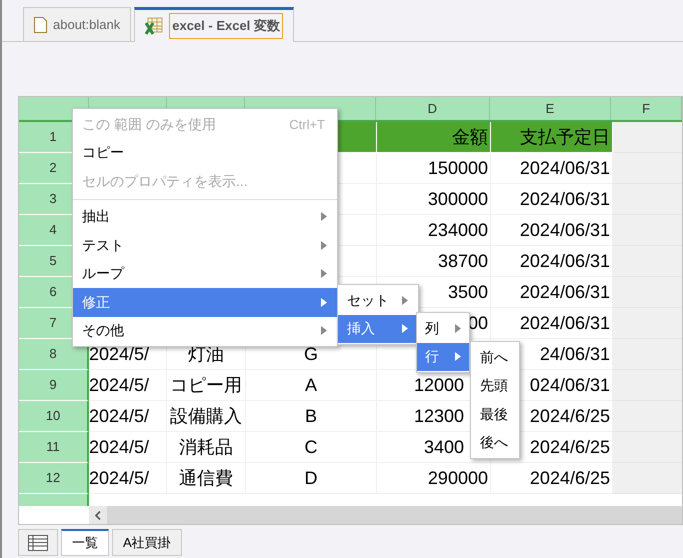 The image size is (683, 558). I want to click on shortcut-label: Ctrl+T, so click(307, 125).